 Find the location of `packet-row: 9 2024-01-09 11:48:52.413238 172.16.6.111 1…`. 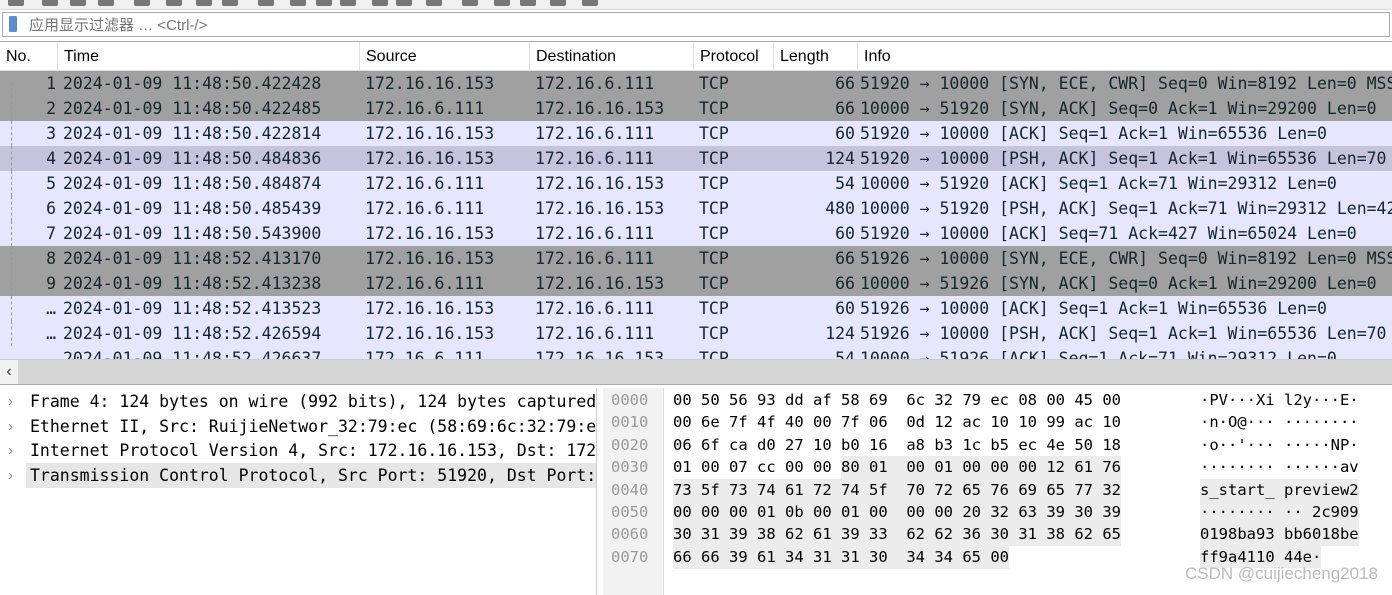

packet-row: 9 2024-01-09 11:48:52.413238 172.16.6.111 1… is located at coordinates (696, 283).